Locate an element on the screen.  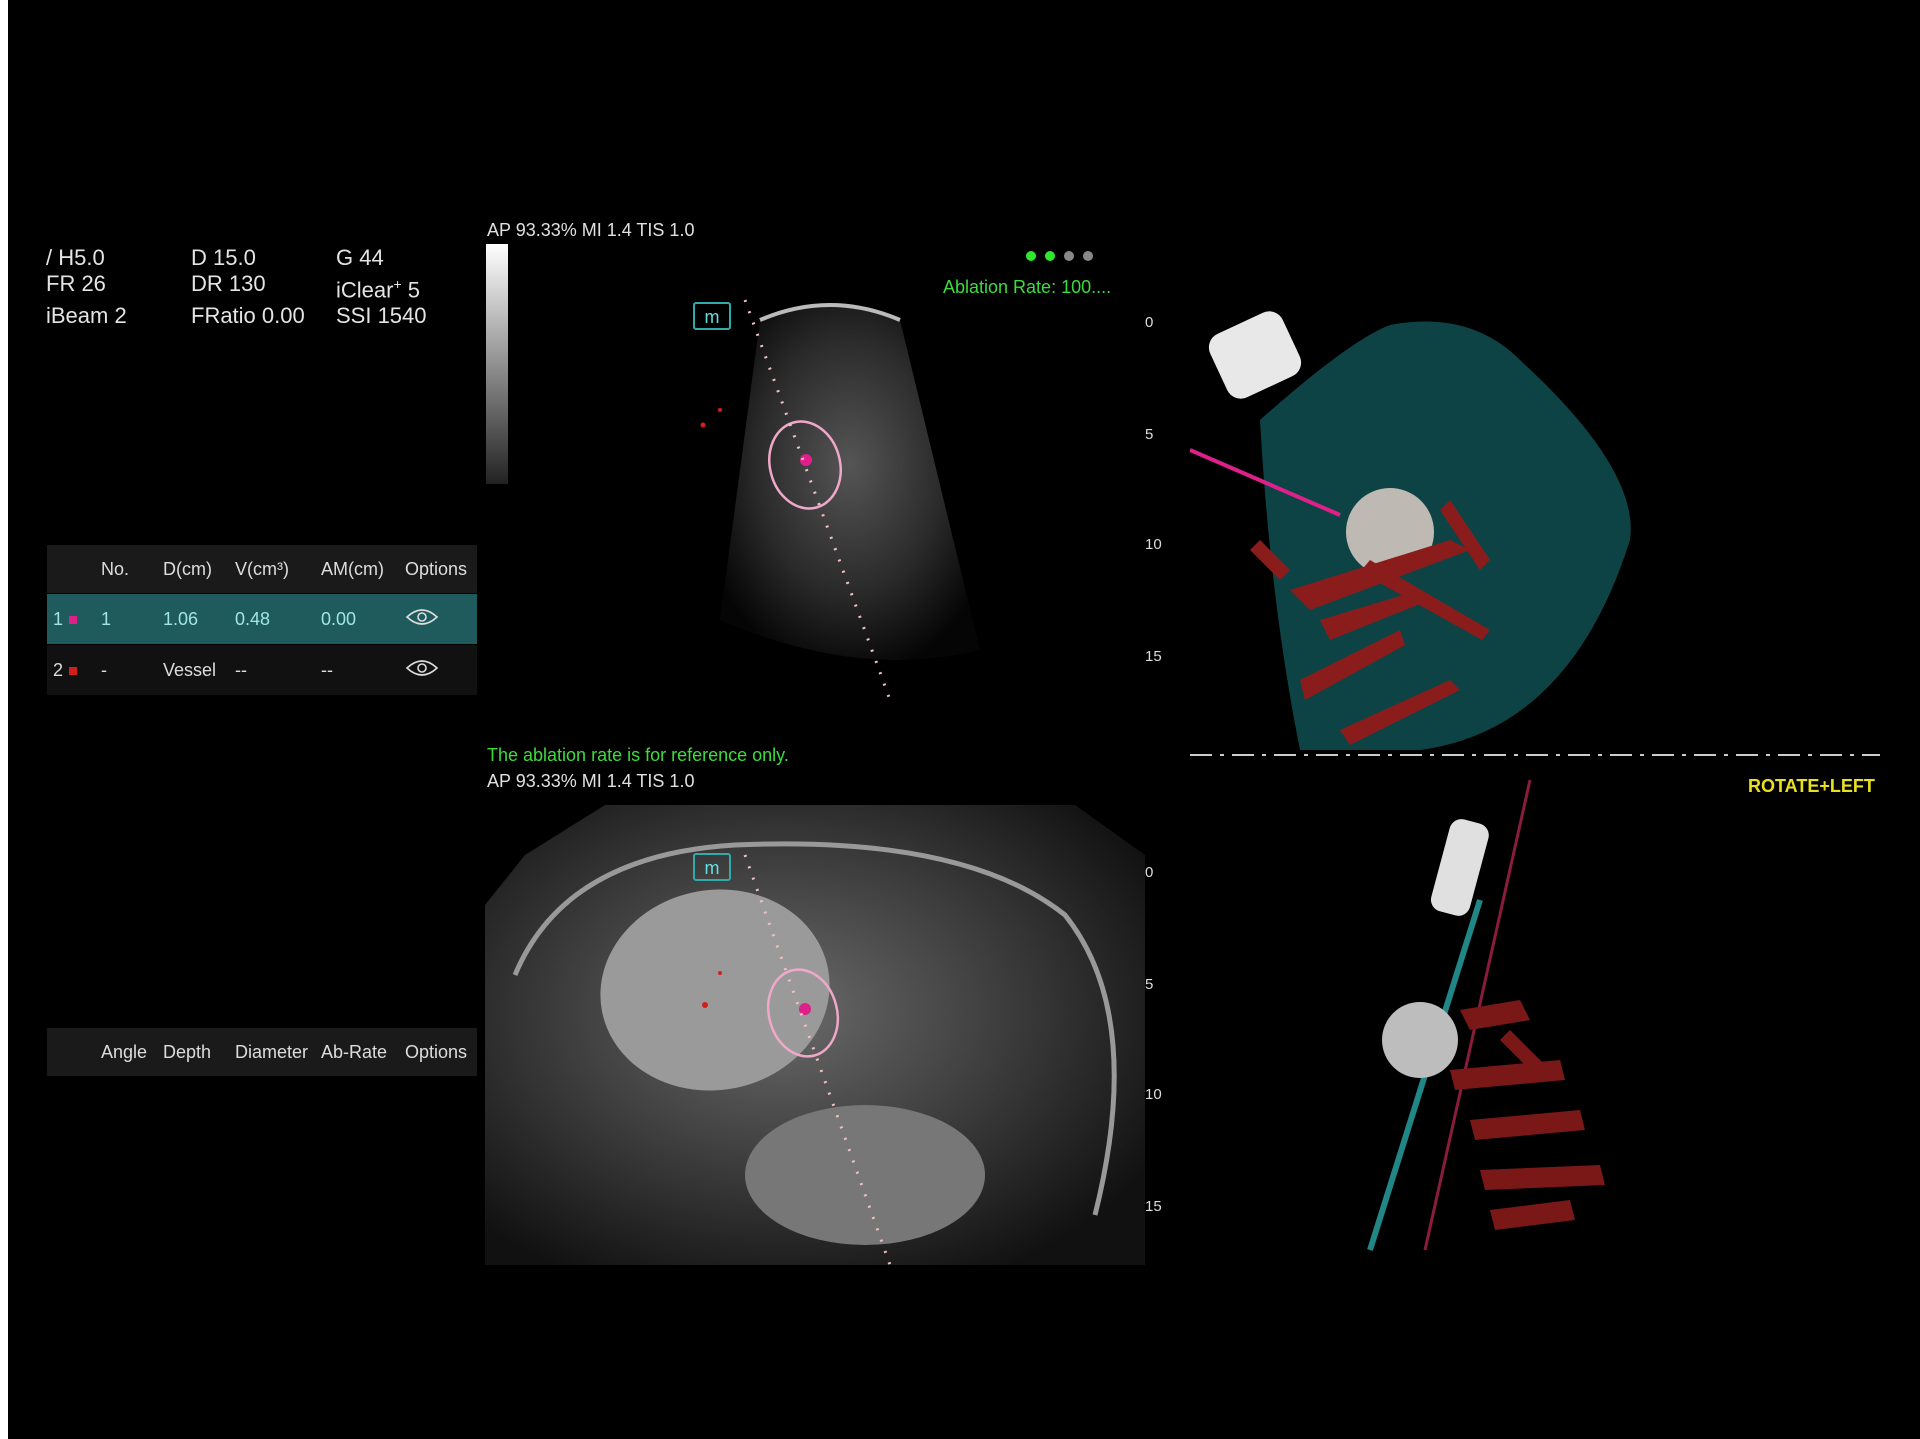
param-ssi: SSI 1540 is located at coordinates (381, 316).